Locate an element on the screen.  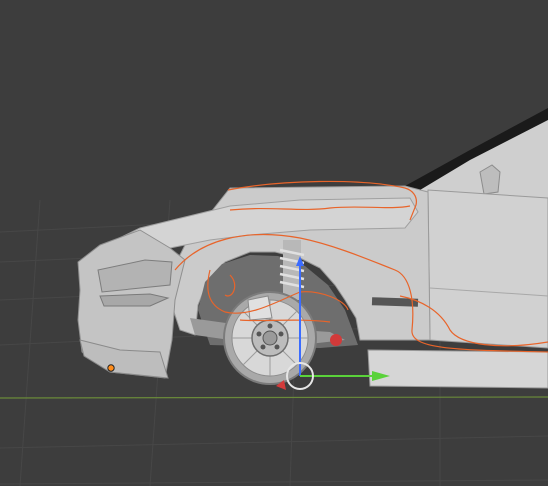
origin-point is located at coordinates (111, 368).